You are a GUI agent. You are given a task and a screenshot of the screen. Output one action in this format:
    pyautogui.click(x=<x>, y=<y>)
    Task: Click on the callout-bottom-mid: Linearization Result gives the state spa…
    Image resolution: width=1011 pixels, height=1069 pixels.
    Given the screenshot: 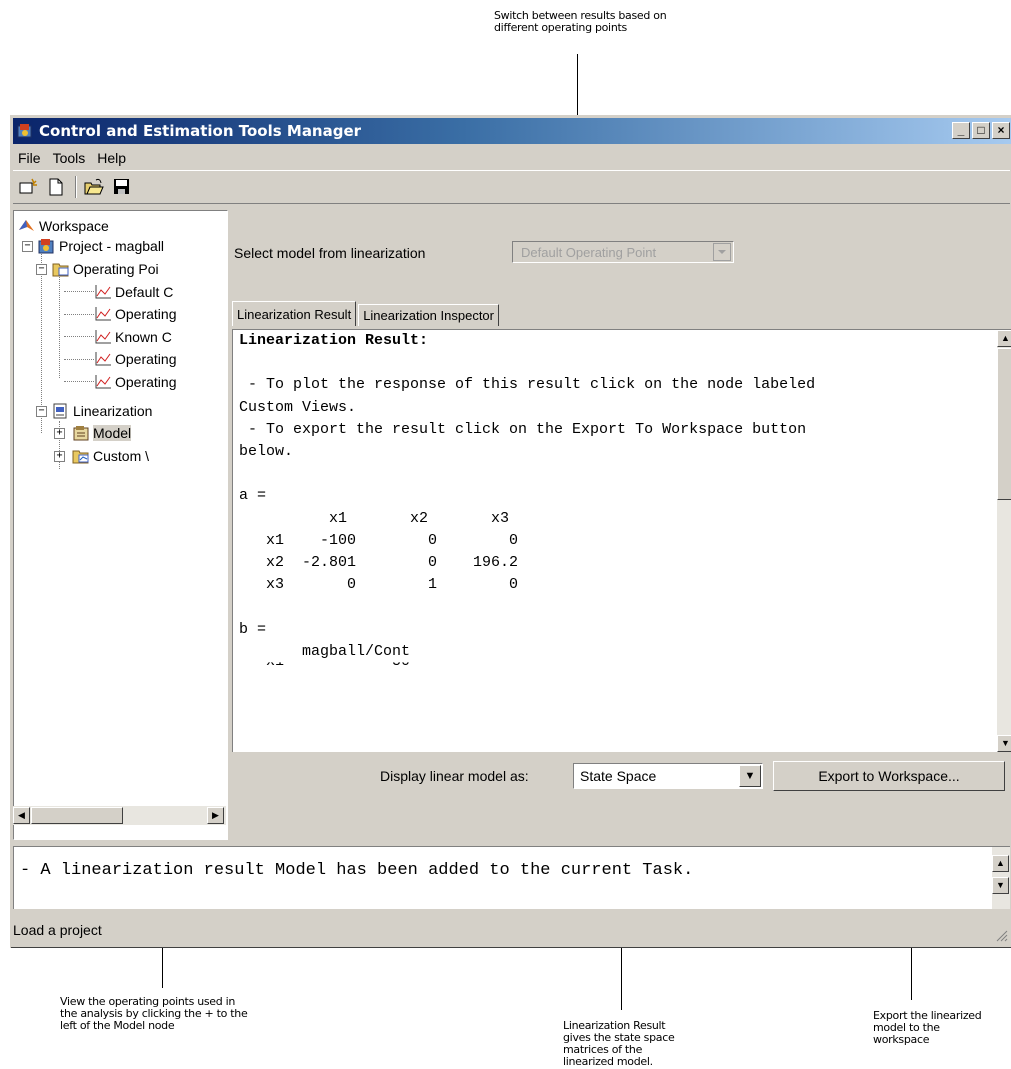 What is the action you would take?
    pyautogui.click(x=619, y=1043)
    